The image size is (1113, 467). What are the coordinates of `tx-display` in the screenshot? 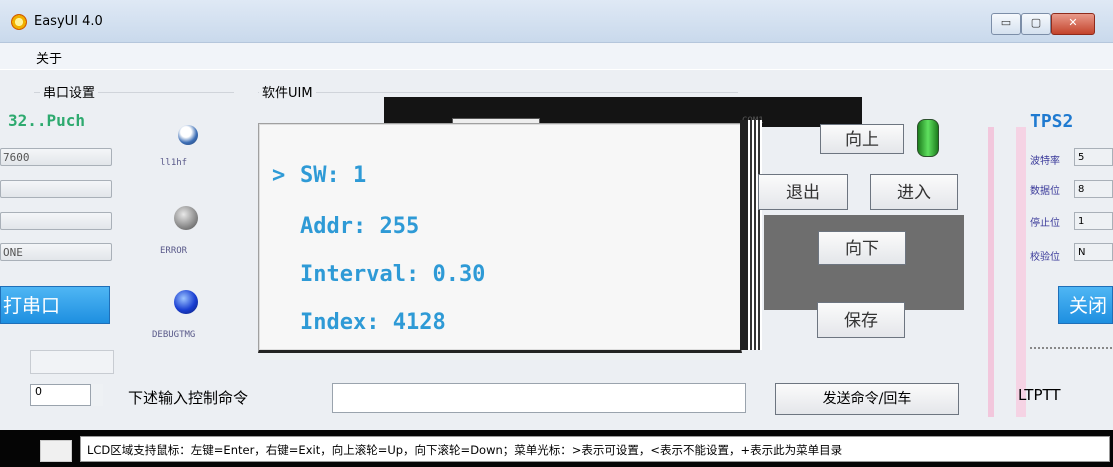 It's located at (72, 362).